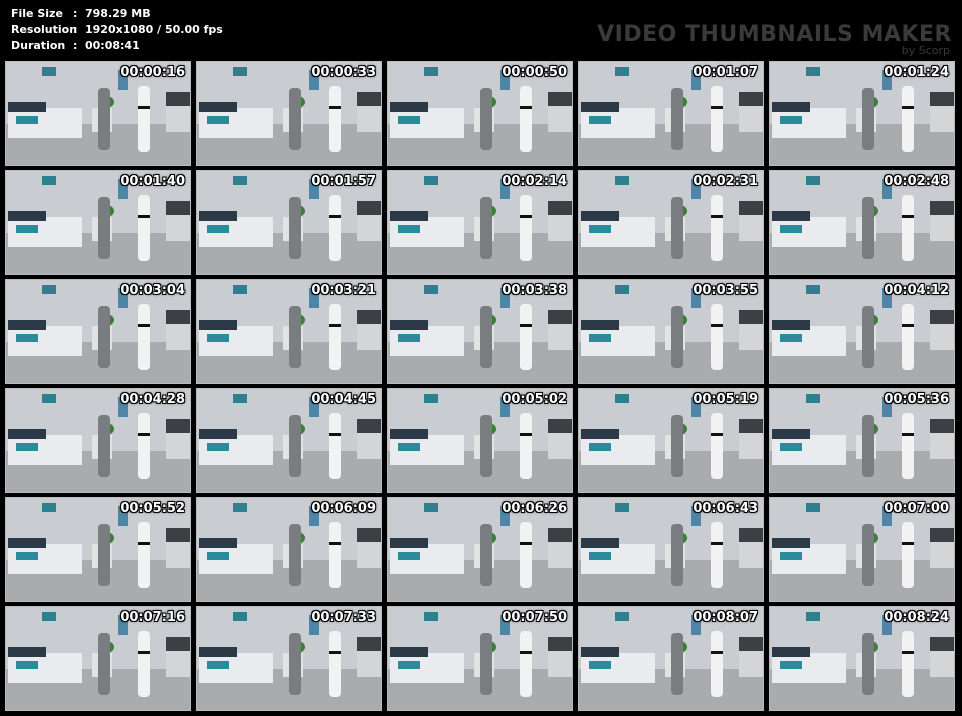 The width and height of the screenshot is (962, 716). Describe the element at coordinates (534, 290) in the screenshot. I see `thumbnail-timestamp: 00:03:38` at that location.